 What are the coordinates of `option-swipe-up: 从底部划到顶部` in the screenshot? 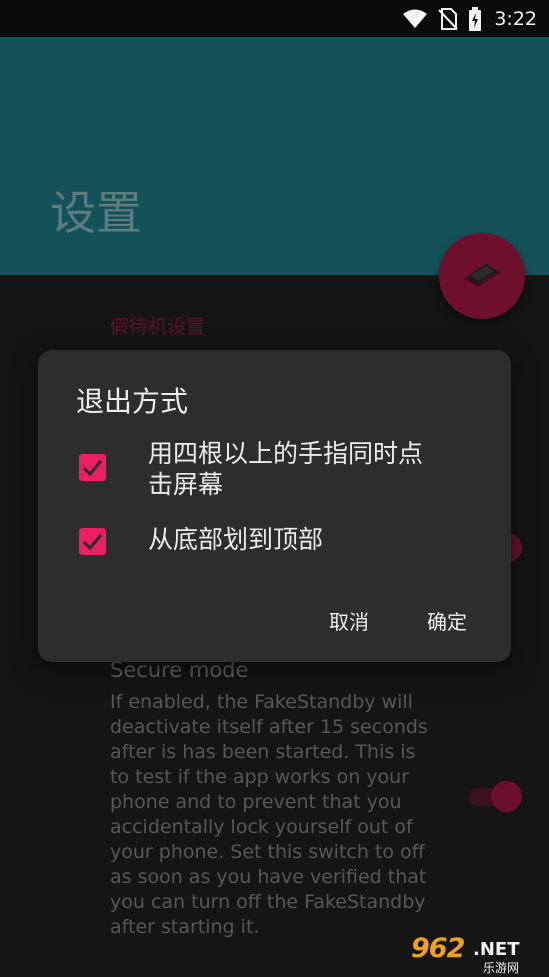 It's located at (274, 542).